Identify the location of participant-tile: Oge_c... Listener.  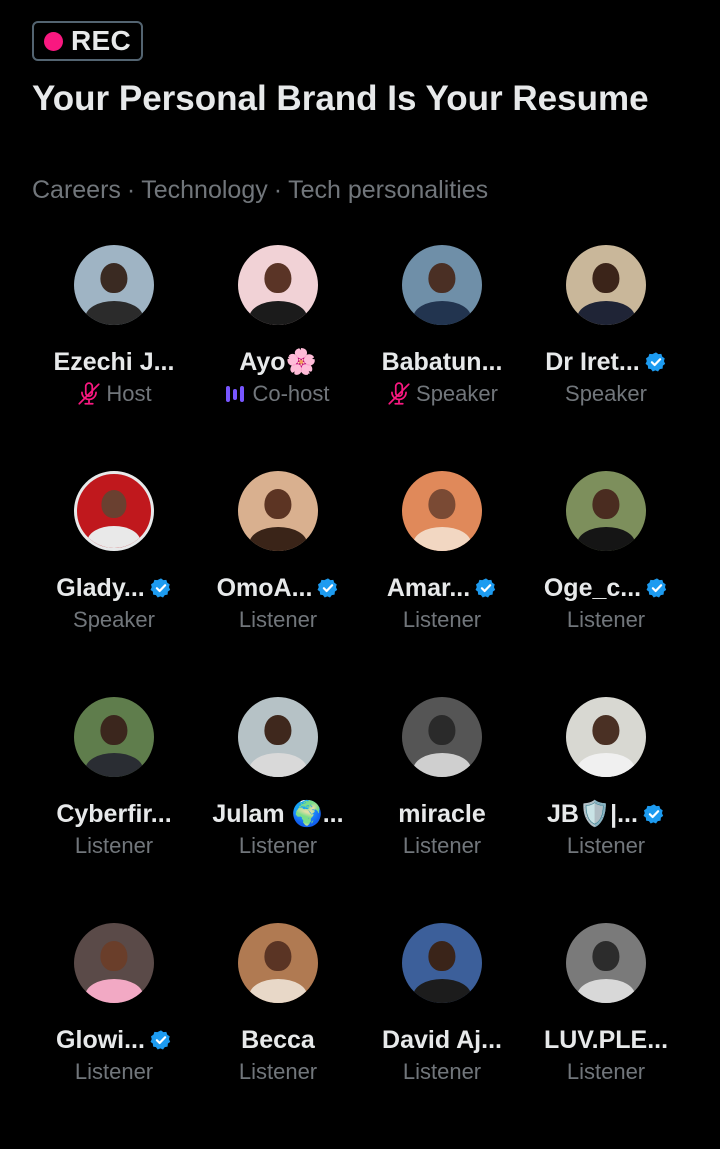
(606, 584).